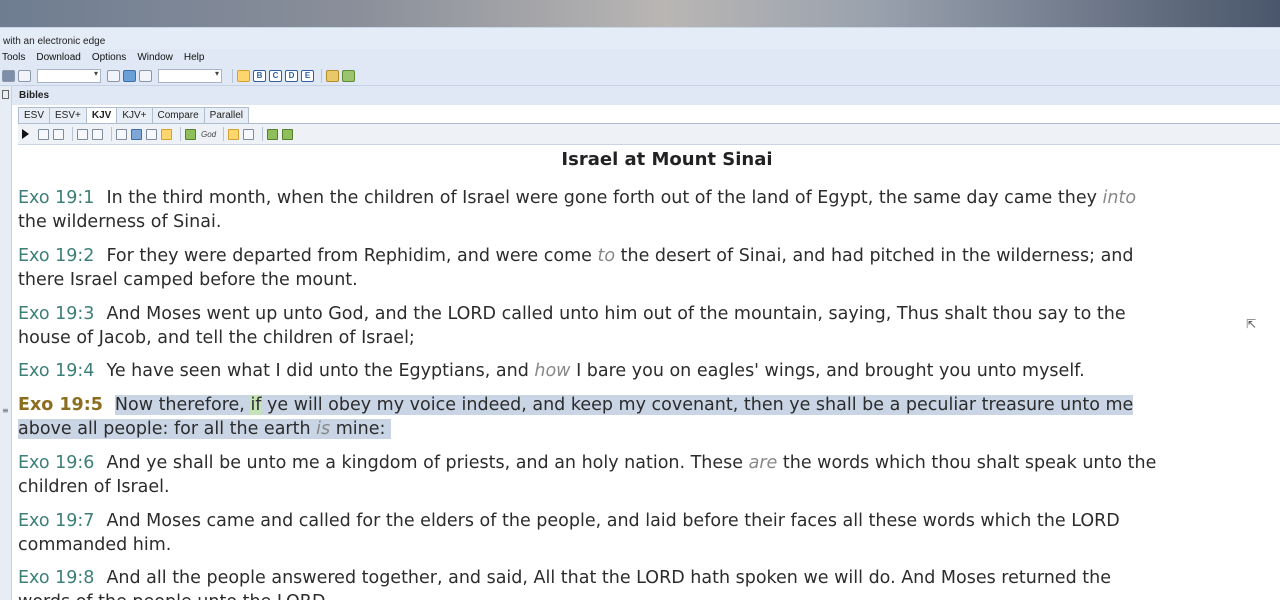 This screenshot has width=1280, height=600. Describe the element at coordinates (82, 134) in the screenshot. I see `find-icon` at that location.